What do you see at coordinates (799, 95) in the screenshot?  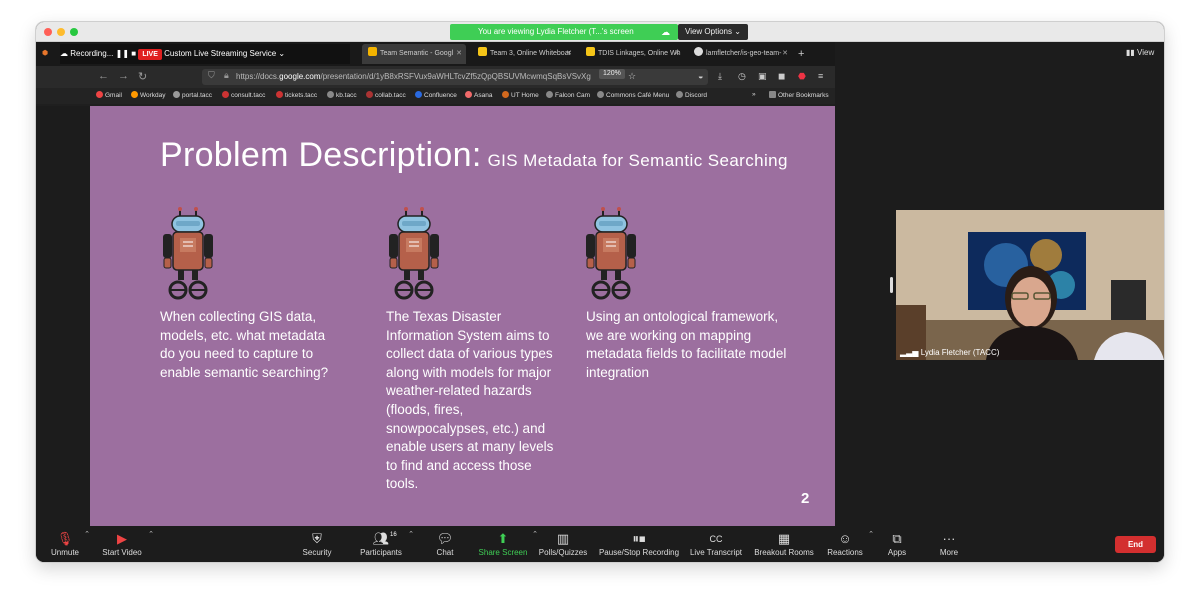 I see `bookmark-other: Other Bookmarks` at bounding box center [799, 95].